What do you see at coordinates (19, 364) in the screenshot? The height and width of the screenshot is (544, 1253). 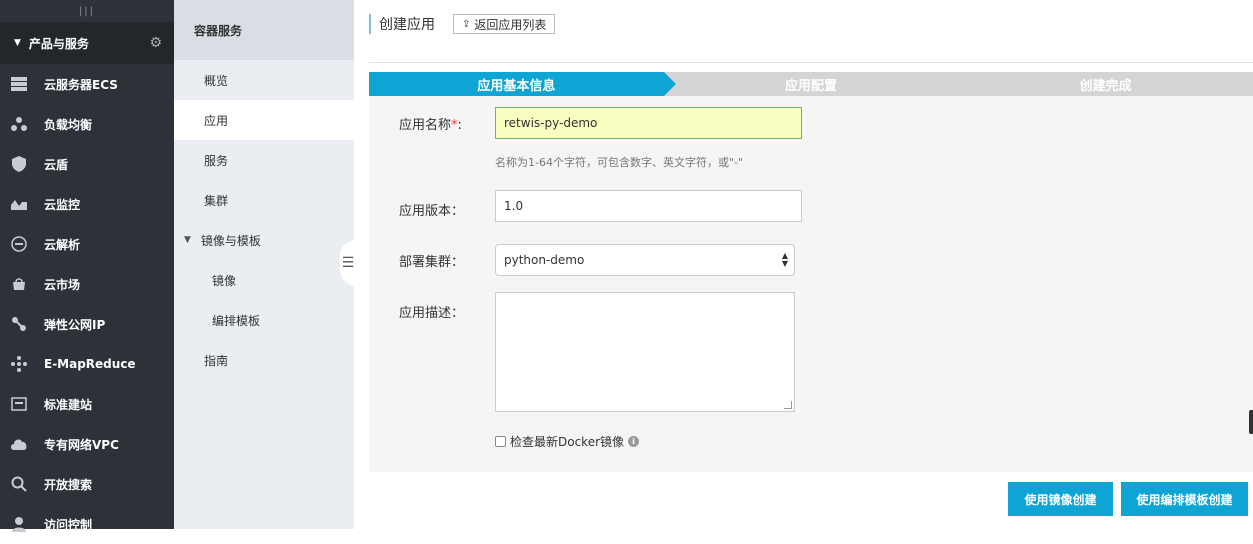 I see `mapreduce-icon` at bounding box center [19, 364].